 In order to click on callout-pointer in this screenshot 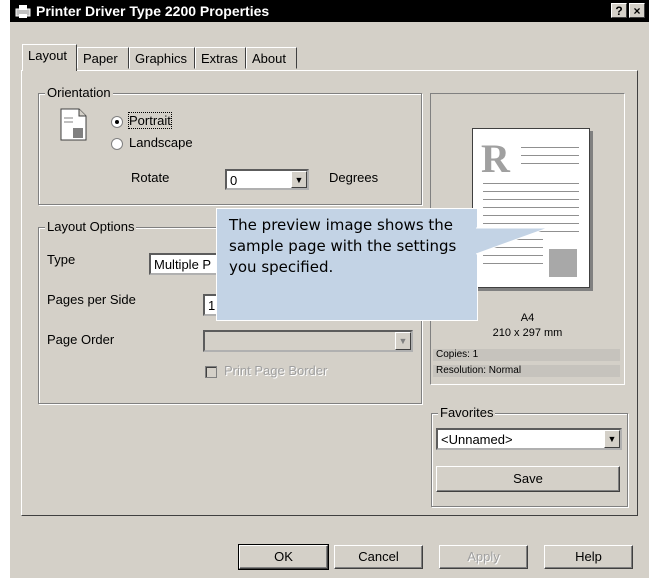, I will do `click(512, 241)`.